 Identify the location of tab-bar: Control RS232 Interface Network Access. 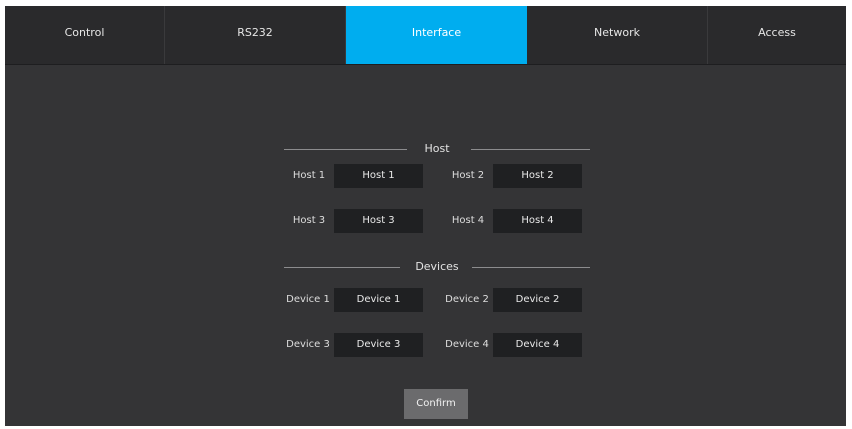
(425, 35).